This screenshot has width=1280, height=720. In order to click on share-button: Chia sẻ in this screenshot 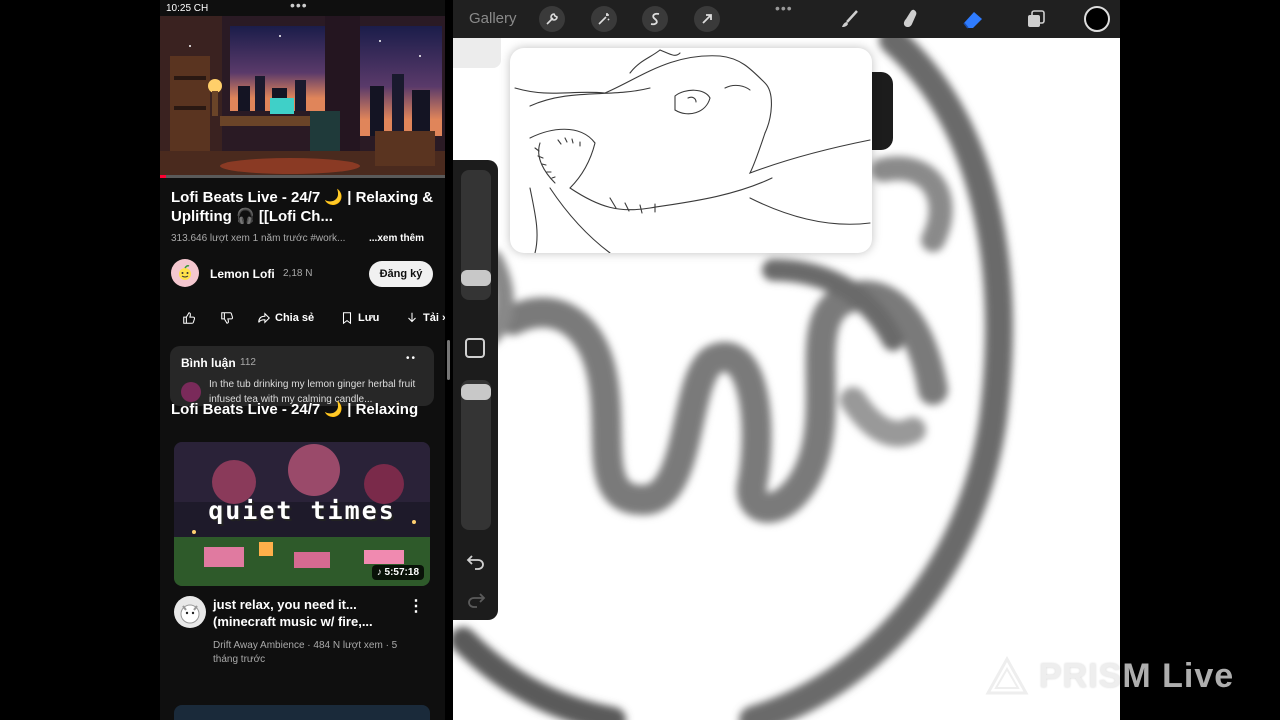, I will do `click(285, 318)`.